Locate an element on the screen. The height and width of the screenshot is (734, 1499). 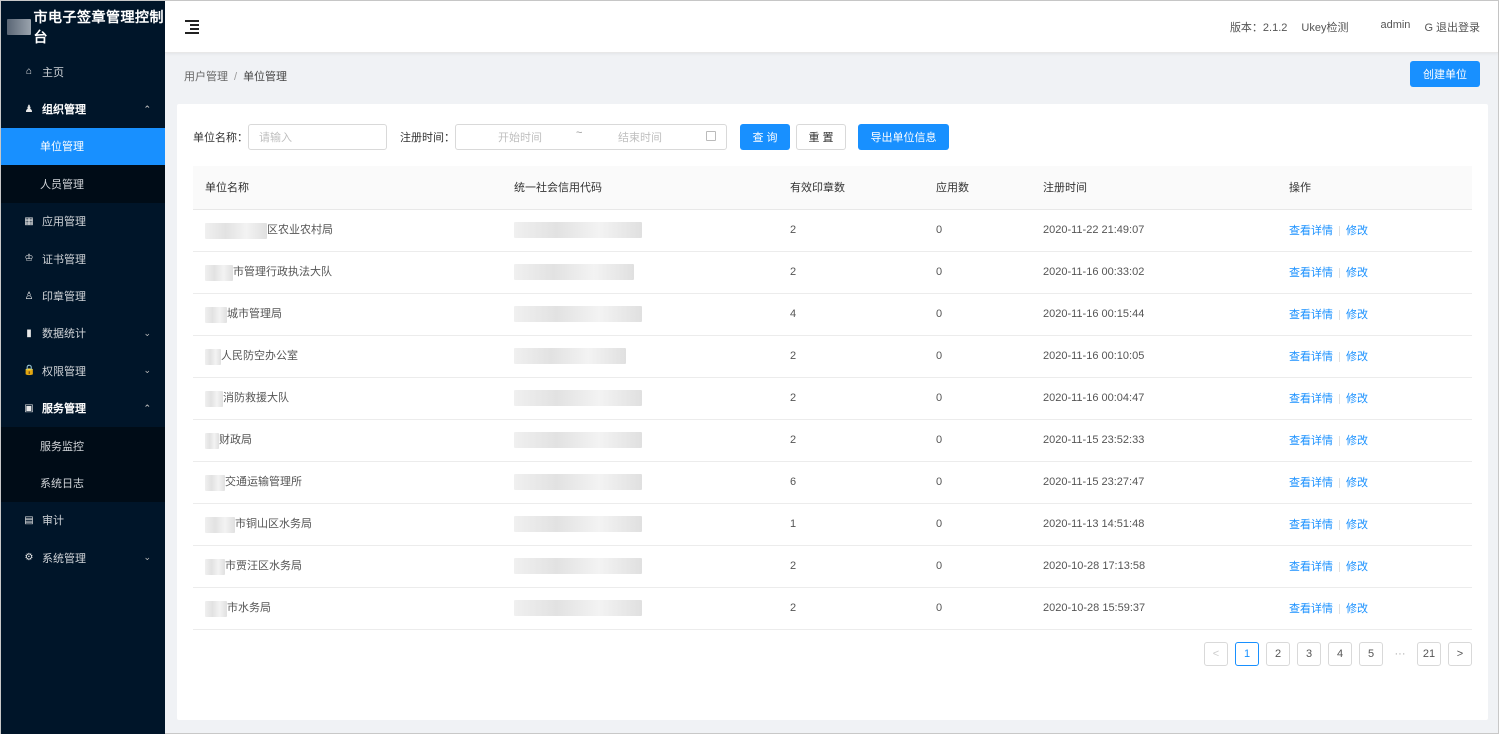
page-button-5: 5 is located at coordinates (1371, 654).